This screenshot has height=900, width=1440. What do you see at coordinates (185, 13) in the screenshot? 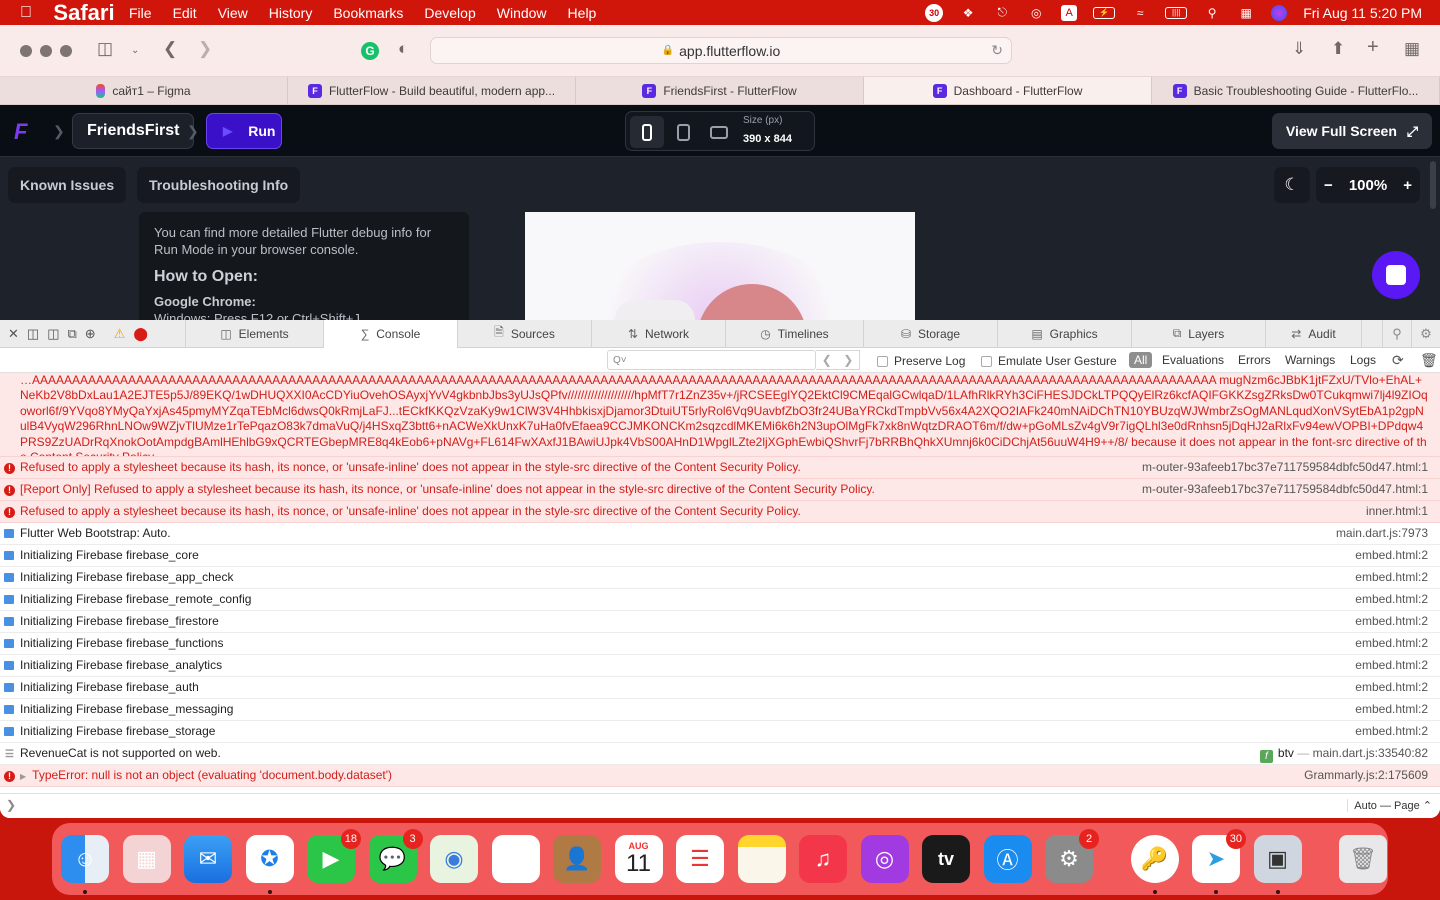
I see `menu-edit: Edit` at bounding box center [185, 13].